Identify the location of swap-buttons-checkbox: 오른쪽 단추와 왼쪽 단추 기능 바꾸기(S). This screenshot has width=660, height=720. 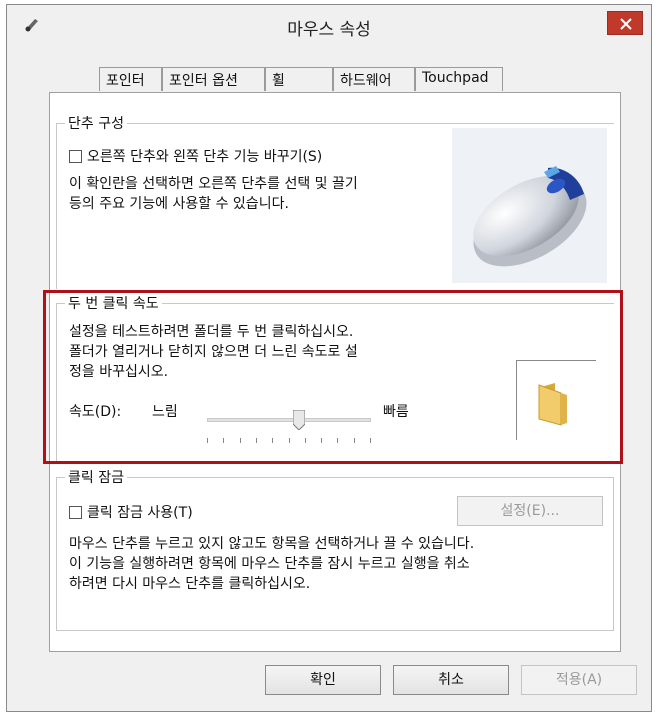
(195, 156).